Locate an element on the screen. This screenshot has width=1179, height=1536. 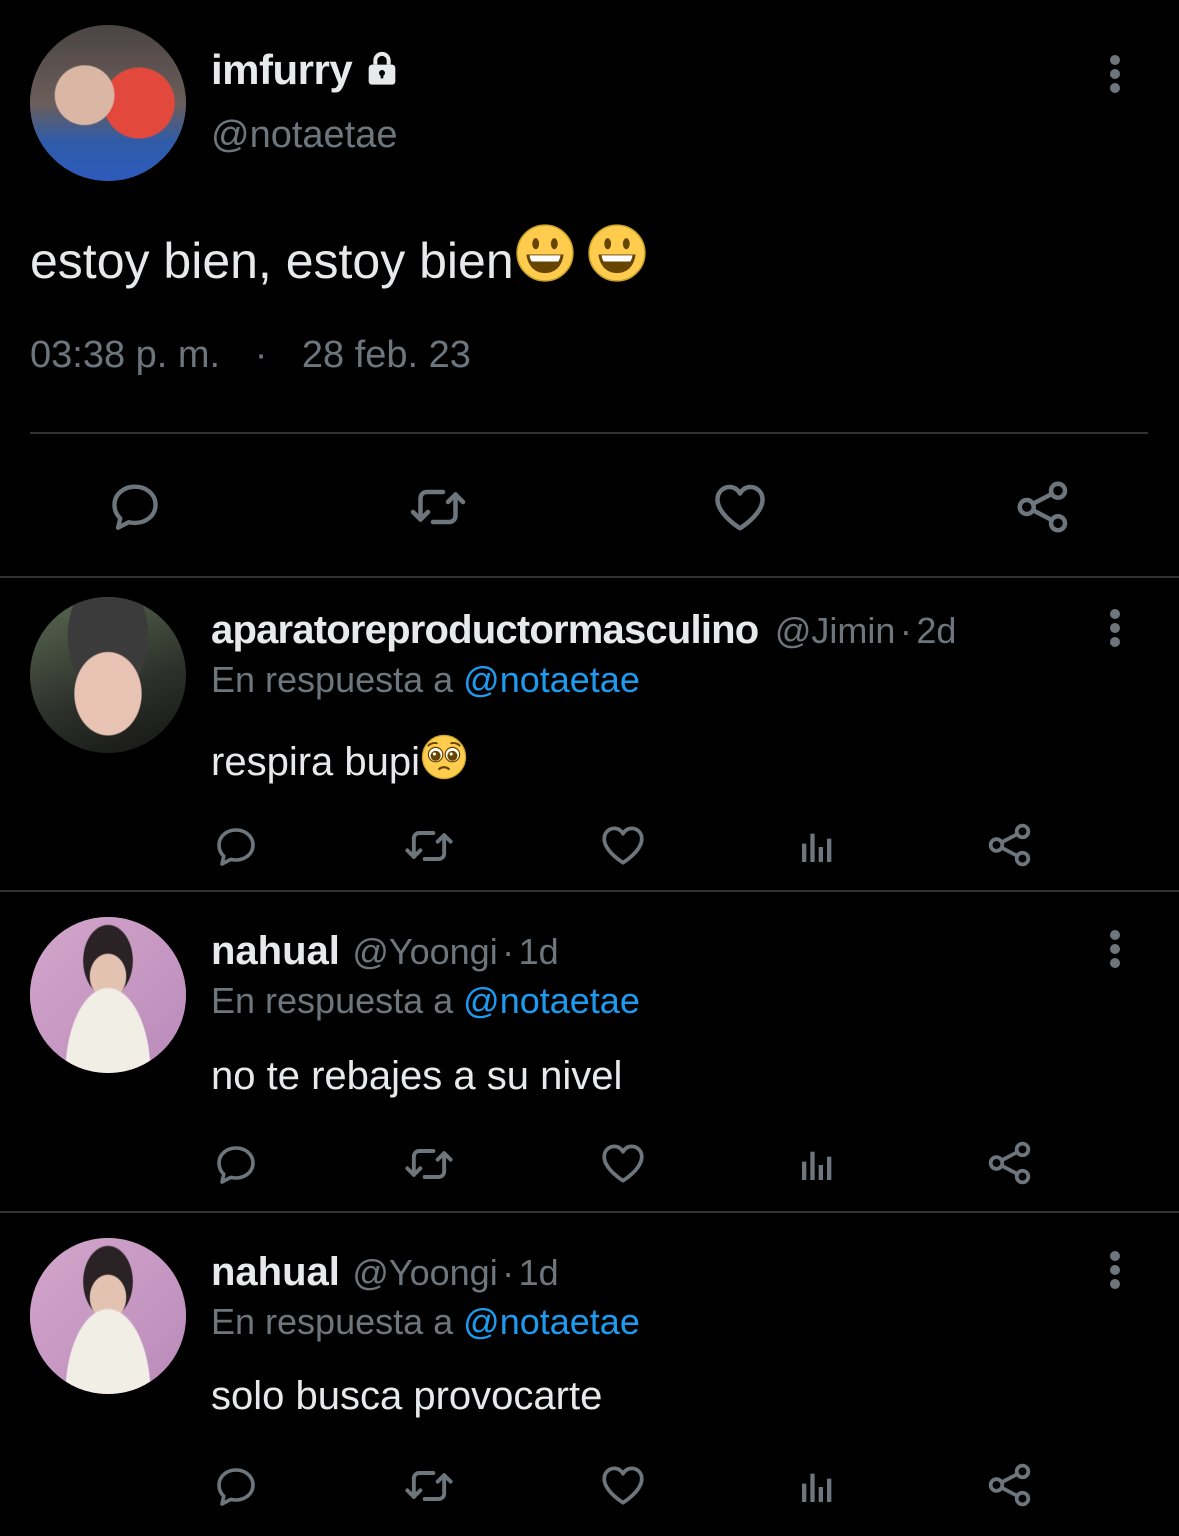
reply-text-content: respira bupi is located at coordinates (316, 762).